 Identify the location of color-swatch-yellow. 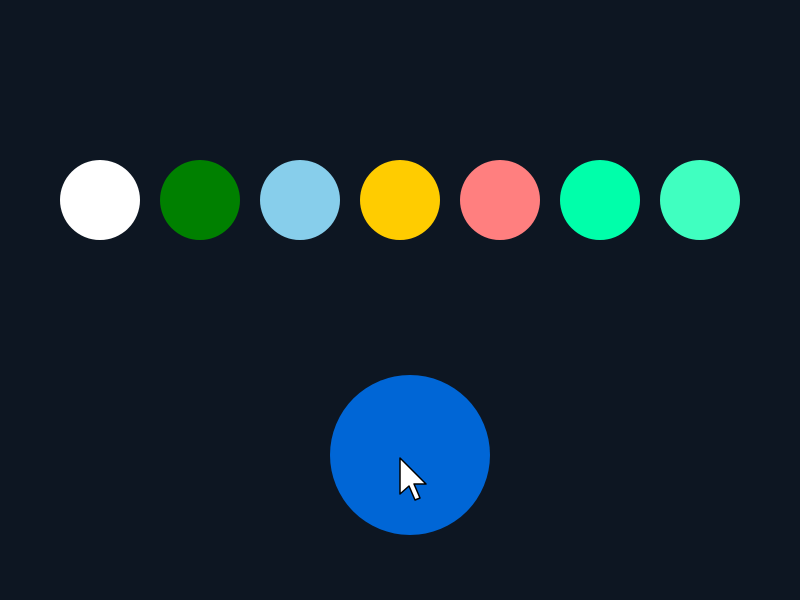
(400, 200).